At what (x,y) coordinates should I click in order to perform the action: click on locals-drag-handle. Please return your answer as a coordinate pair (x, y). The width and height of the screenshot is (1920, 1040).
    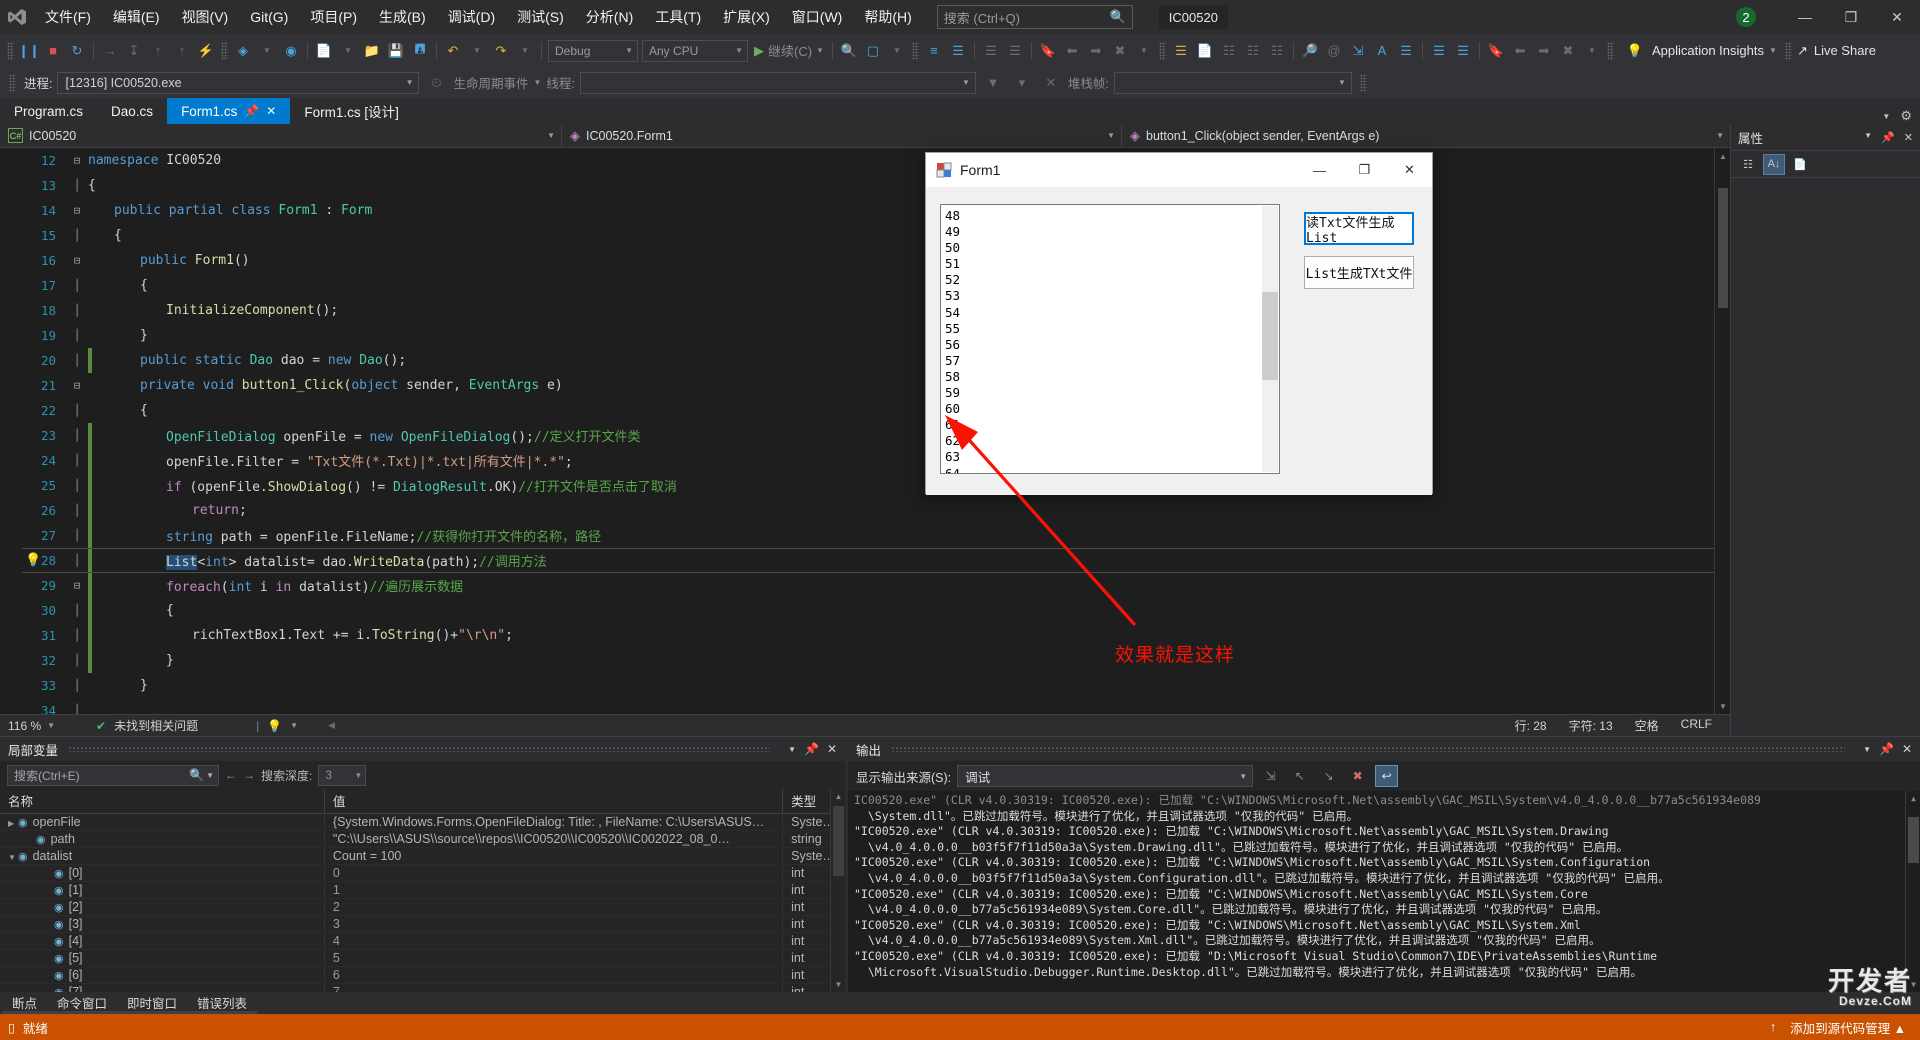
    Looking at the image, I should click on (419, 749).